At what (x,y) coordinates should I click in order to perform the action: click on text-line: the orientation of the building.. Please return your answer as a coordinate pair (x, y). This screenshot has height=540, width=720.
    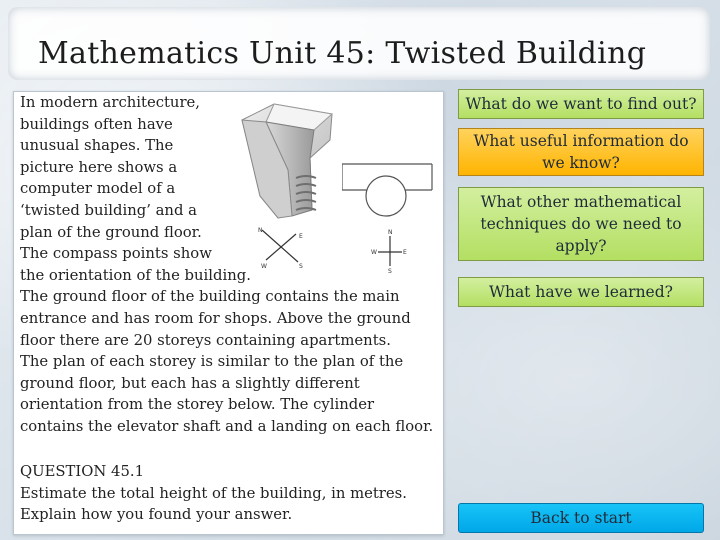
    Looking at the image, I should click on (135, 275).